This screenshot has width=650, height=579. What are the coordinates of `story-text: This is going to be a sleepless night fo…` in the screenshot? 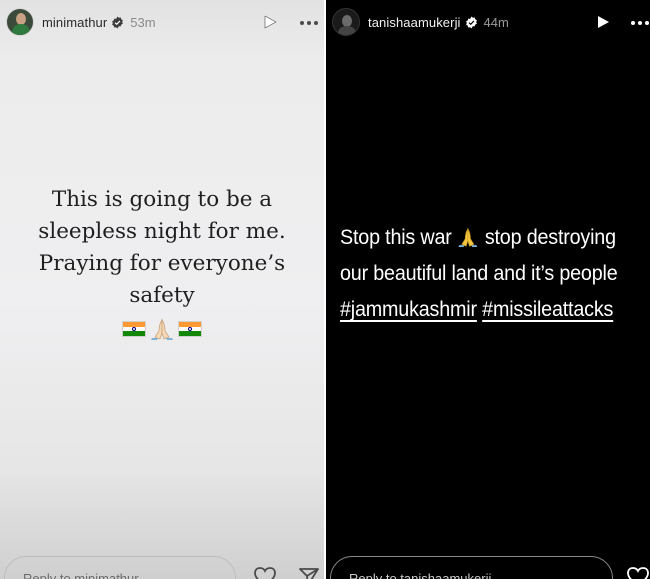 It's located at (162, 248).